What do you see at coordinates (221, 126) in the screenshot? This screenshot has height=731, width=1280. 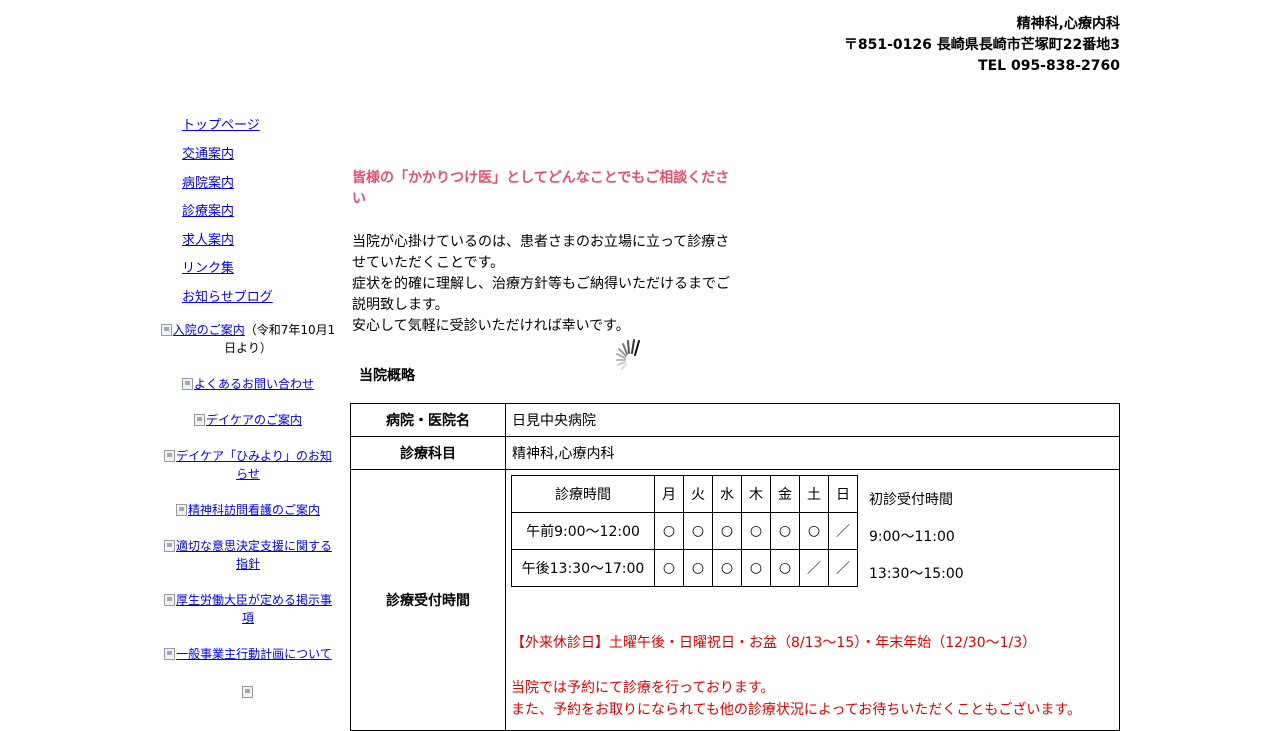 I see `nav-top: トップページ` at bounding box center [221, 126].